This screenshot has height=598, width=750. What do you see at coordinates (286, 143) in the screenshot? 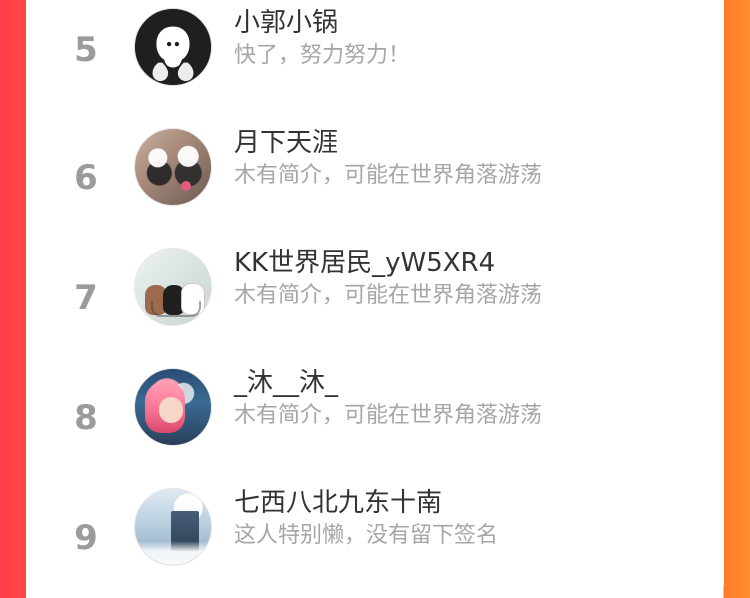
I see `user-name: 月下天涯` at bounding box center [286, 143].